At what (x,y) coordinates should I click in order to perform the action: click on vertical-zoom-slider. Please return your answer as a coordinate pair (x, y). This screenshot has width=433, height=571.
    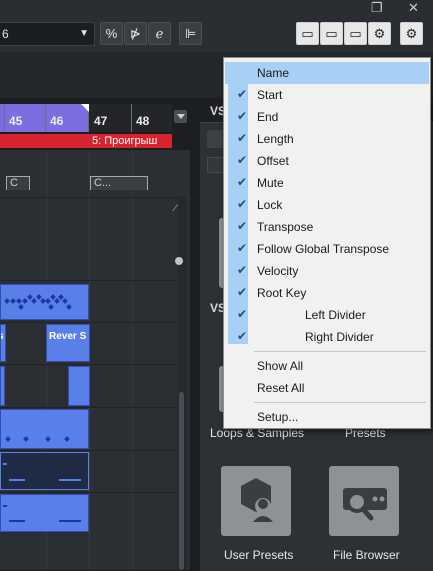
    Looking at the image, I should click on (179, 261).